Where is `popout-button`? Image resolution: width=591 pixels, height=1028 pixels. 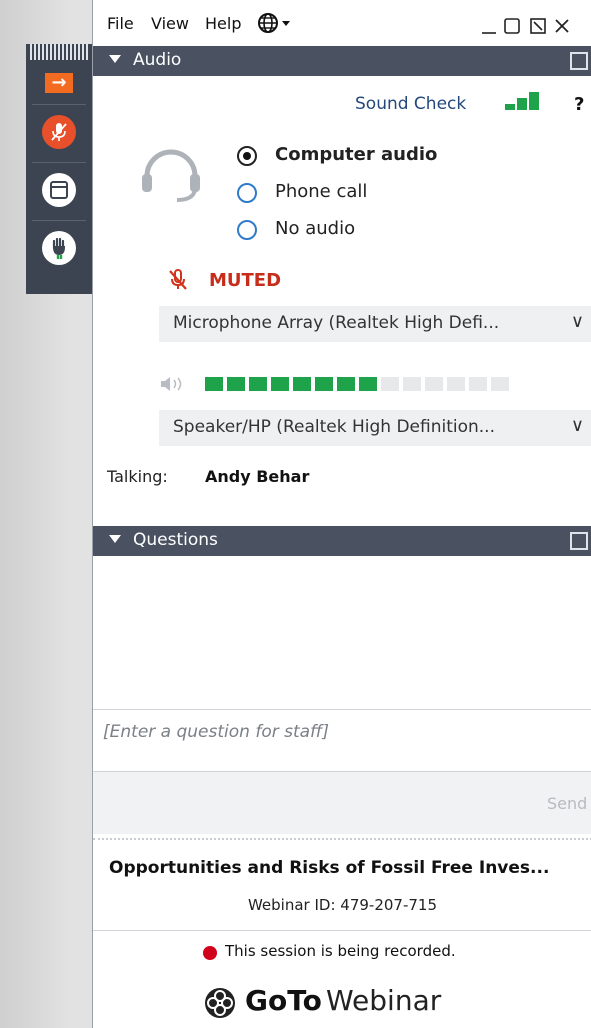 popout-button is located at coordinates (538, 28).